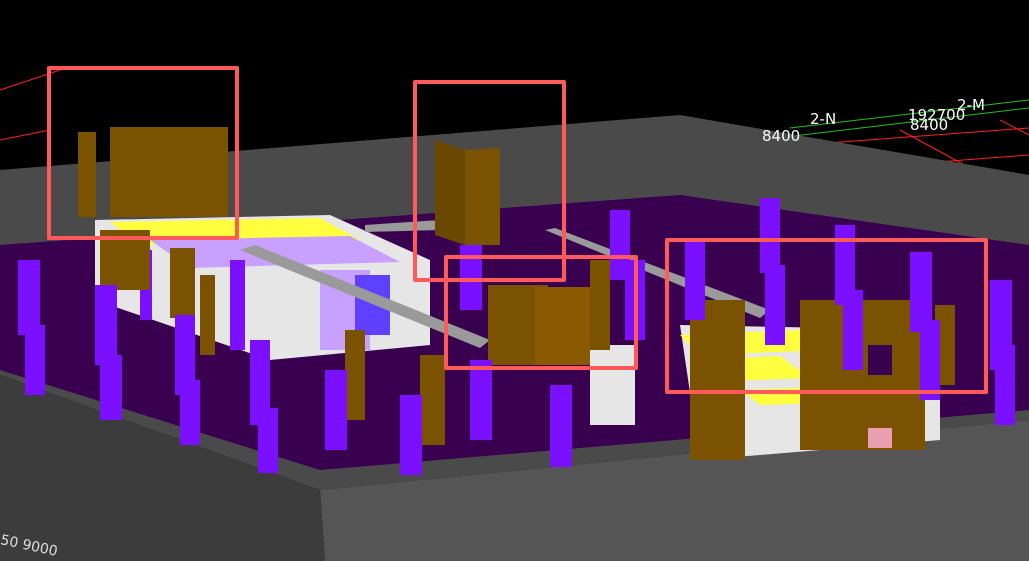  Describe the element at coordinates (823, 119) in the screenshot. I see `grid-axis-label-a: 2-N` at that location.